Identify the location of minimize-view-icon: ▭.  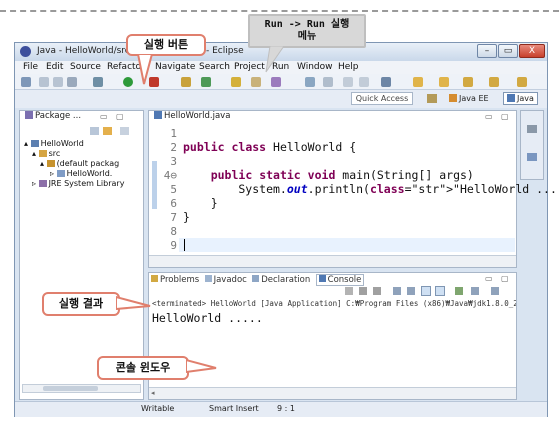
(104, 116).